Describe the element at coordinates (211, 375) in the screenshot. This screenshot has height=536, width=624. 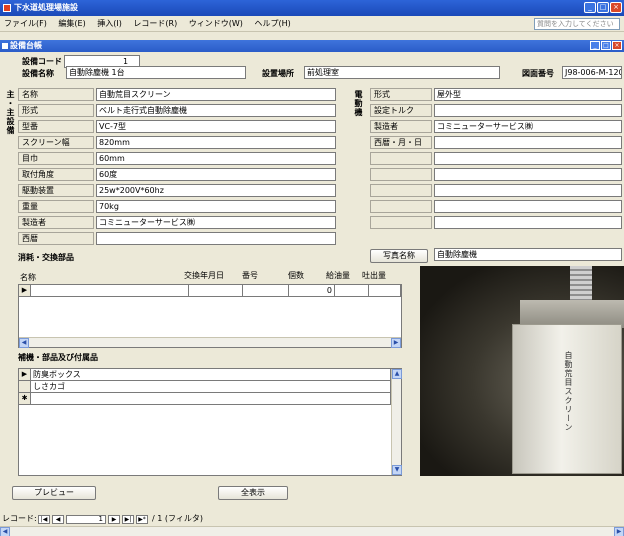
I see `part-cell: 防臭ボックス` at that location.